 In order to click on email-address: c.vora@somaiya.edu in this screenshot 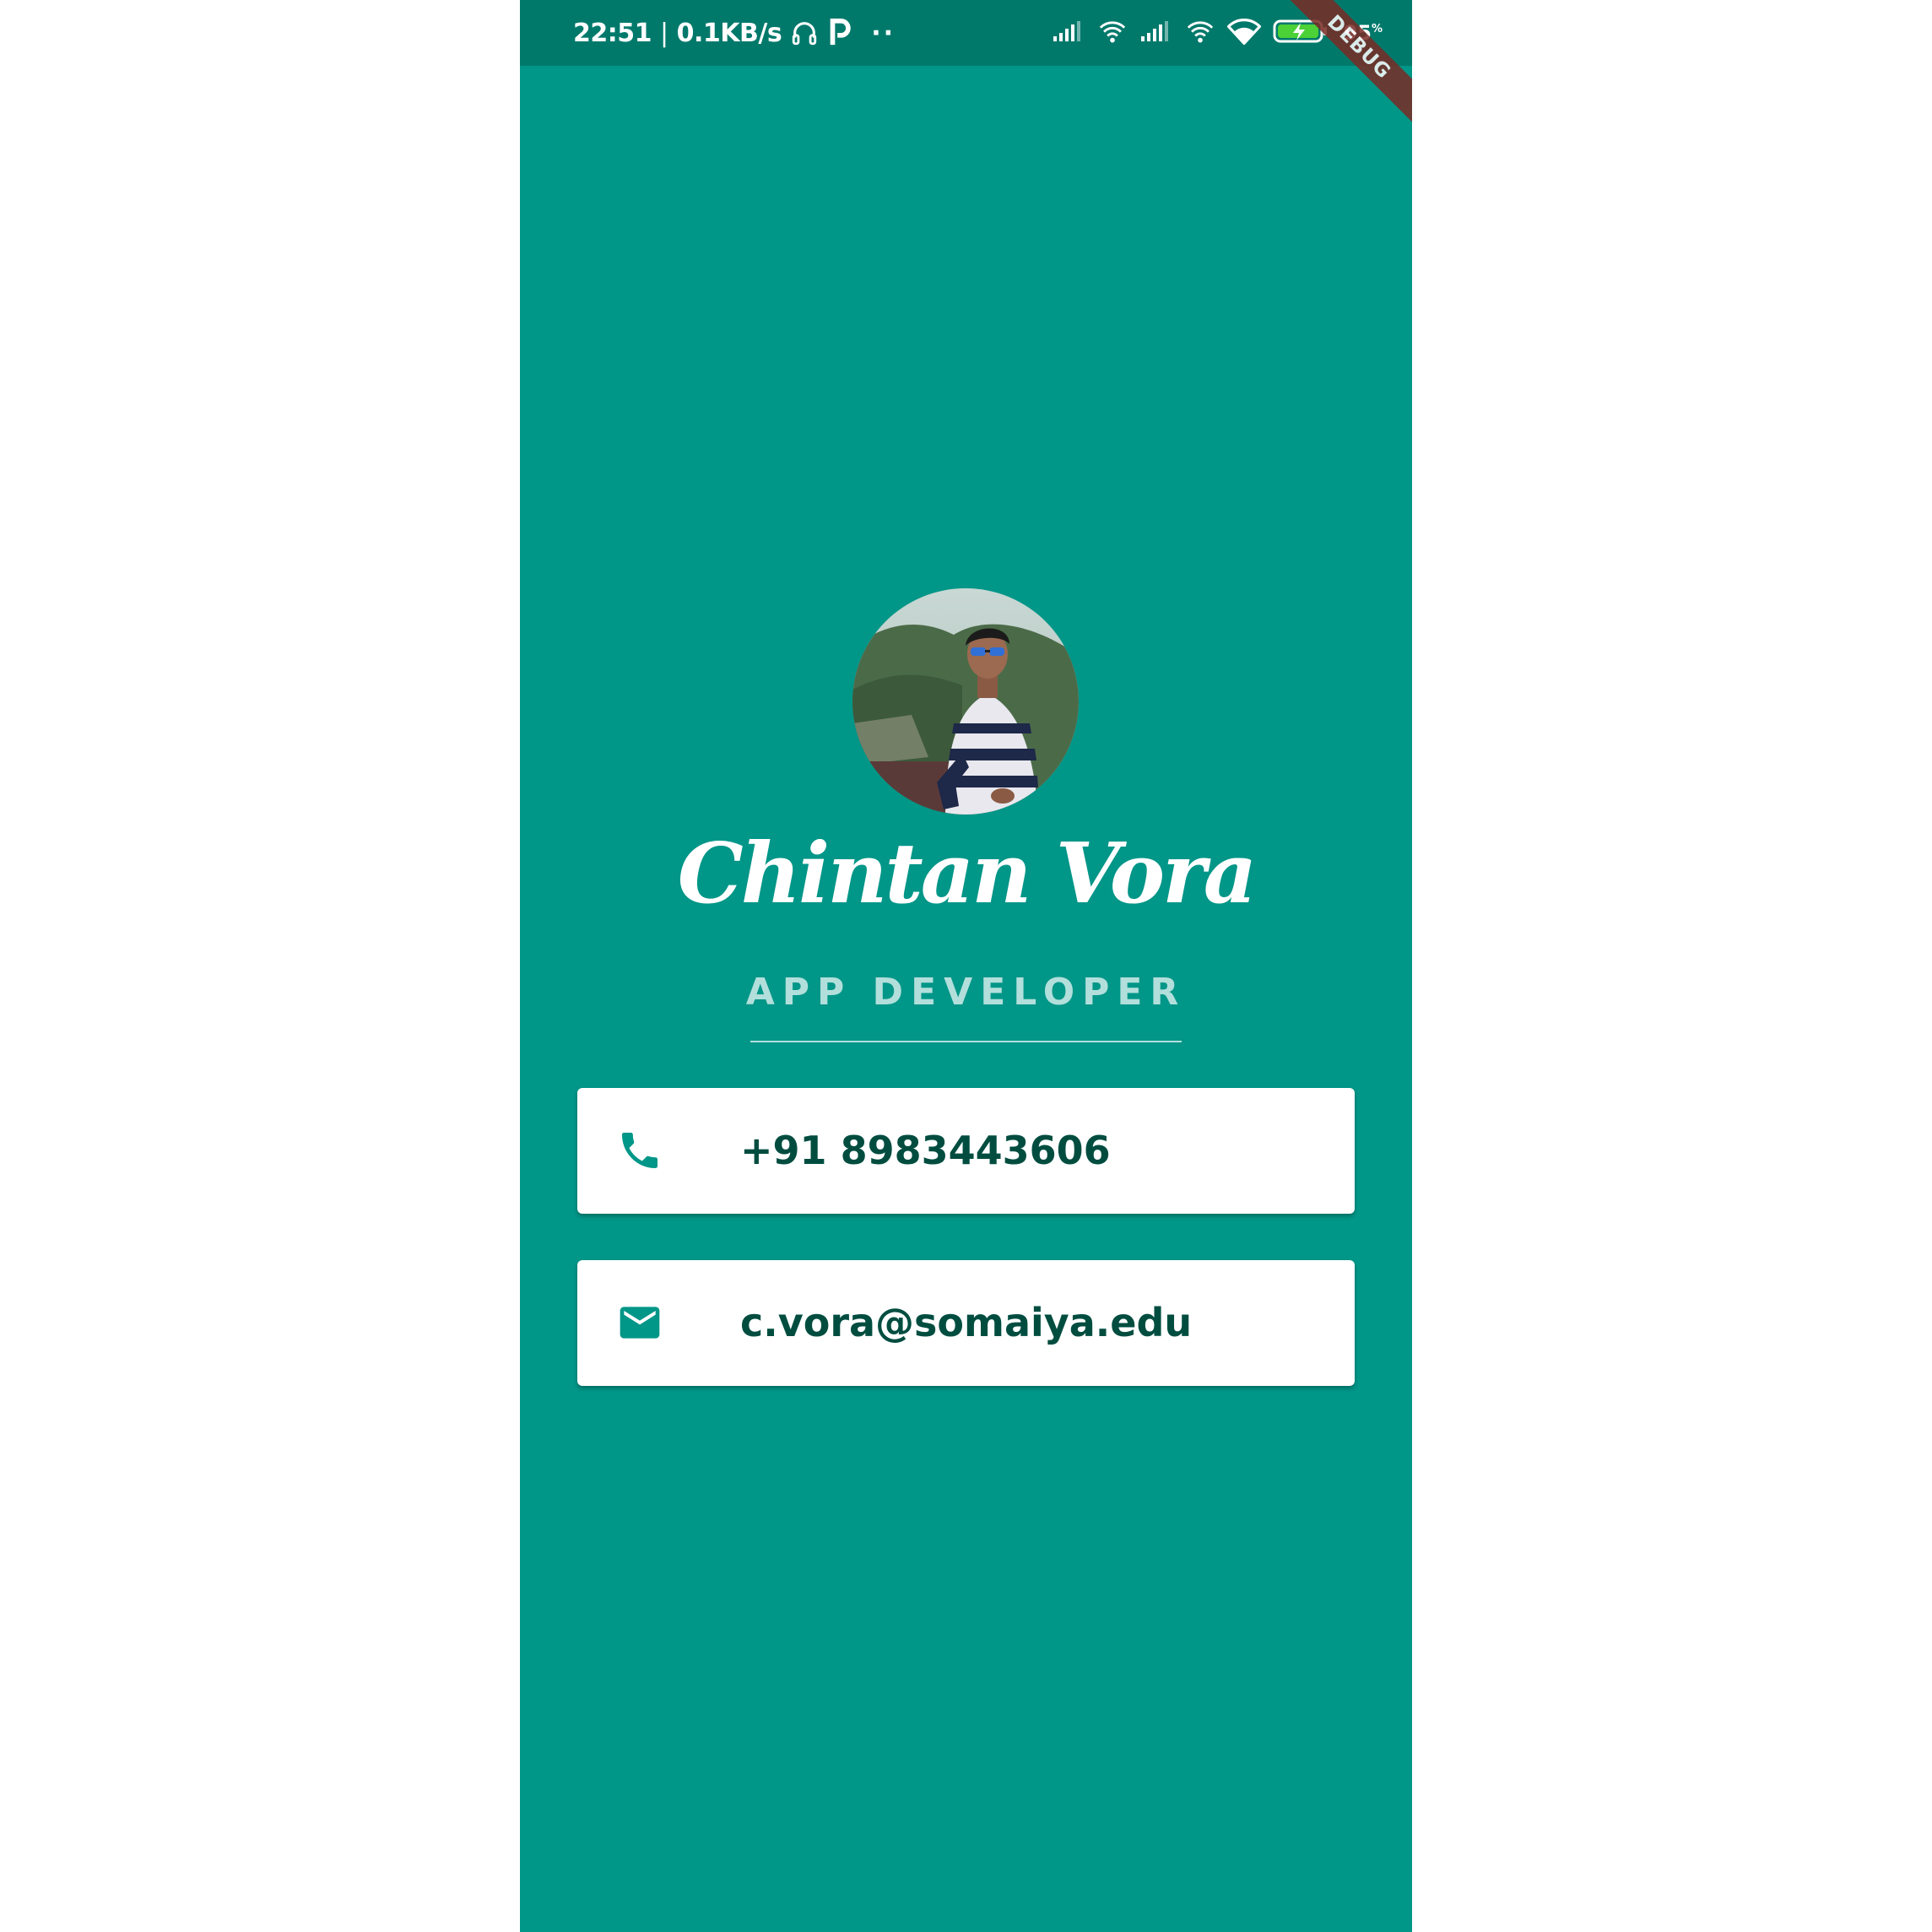, I will do `click(966, 1322)`.